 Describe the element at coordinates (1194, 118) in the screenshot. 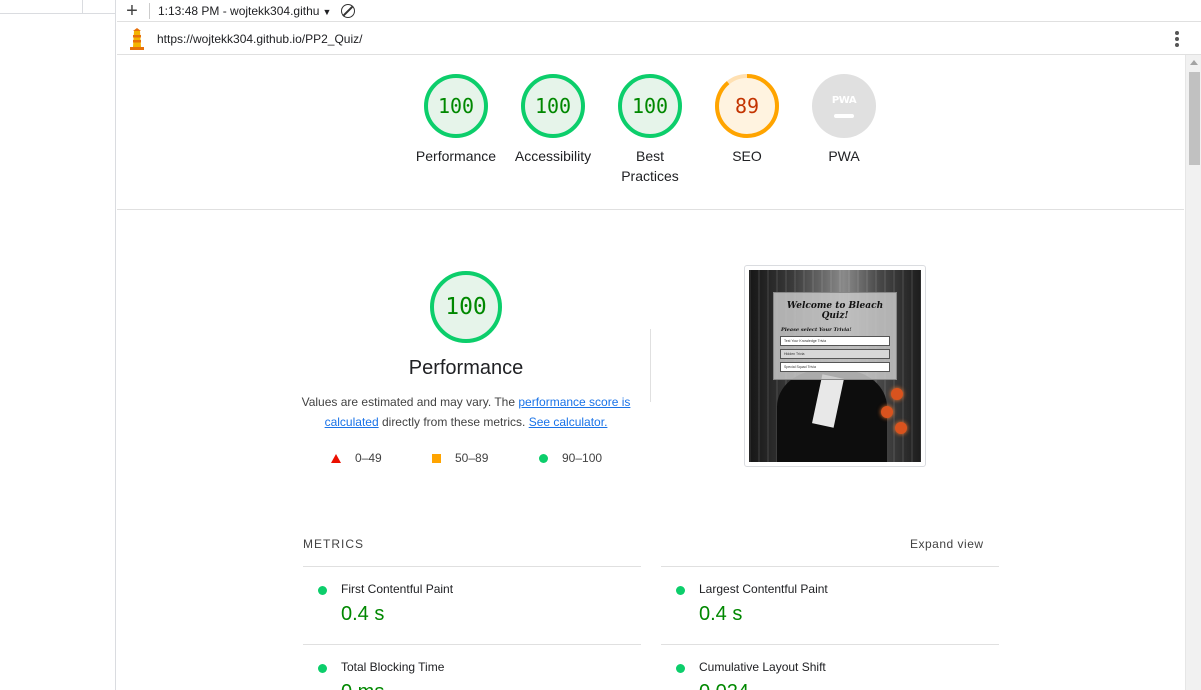

I see `scrollbar-thumb` at that location.